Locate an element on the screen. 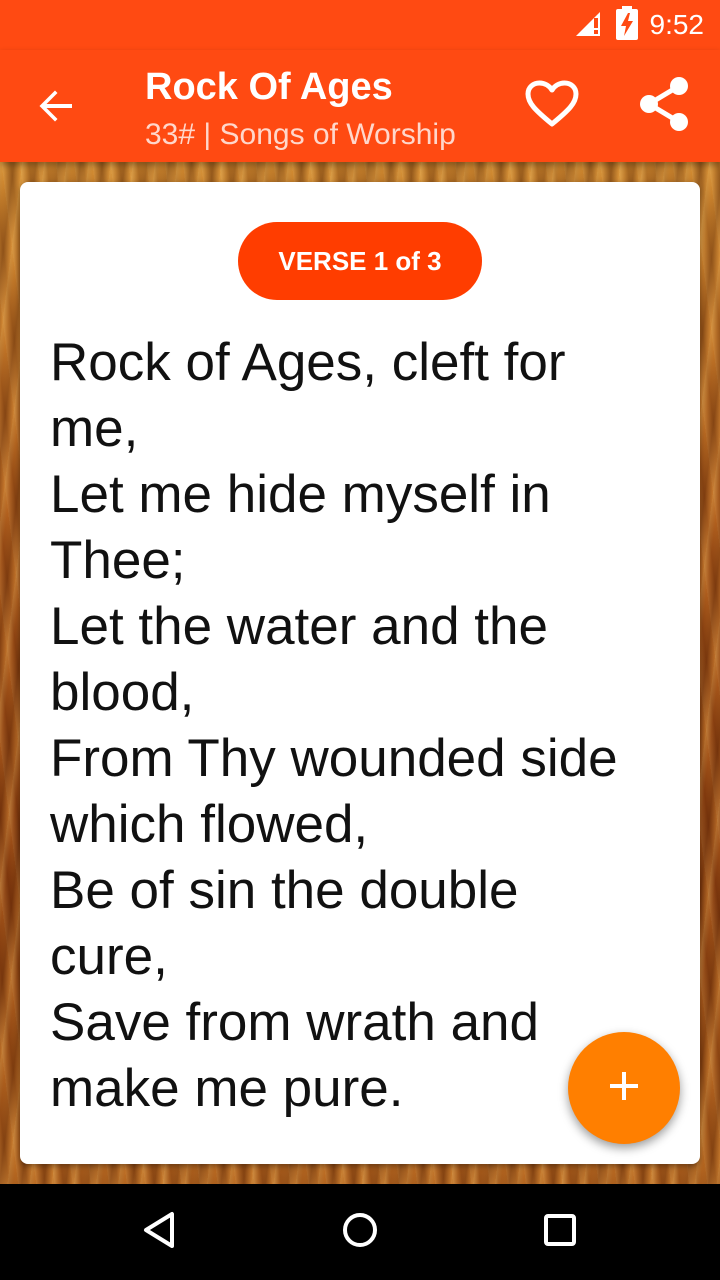  lyric-line: blood, is located at coordinates (122, 692).